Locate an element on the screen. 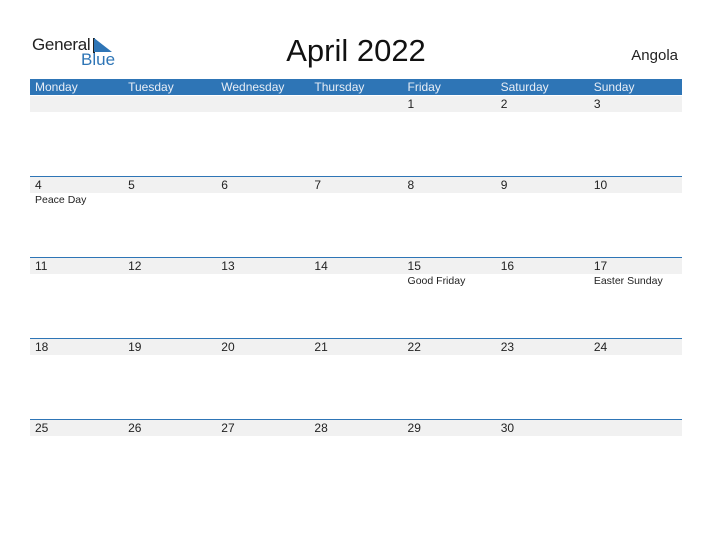 This screenshot has height=550, width=712. day-cell: 10 is located at coordinates (635, 217).